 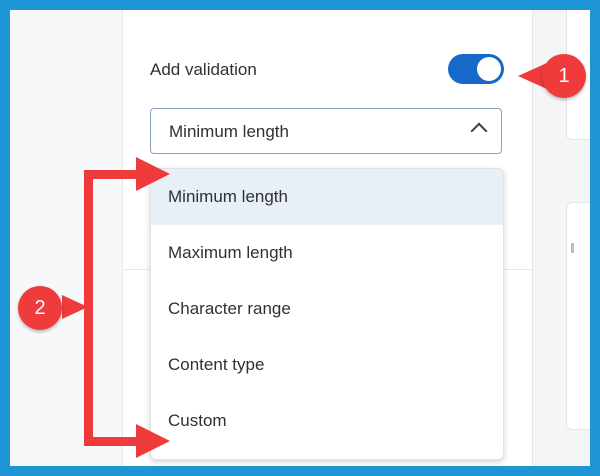 What do you see at coordinates (572, 248) in the screenshot?
I see `card-marker-icon` at bounding box center [572, 248].